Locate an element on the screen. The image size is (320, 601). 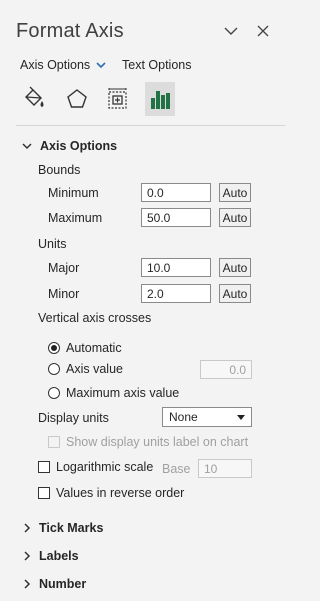
show-units-label-text: Show display units label on chart is located at coordinates (157, 442).